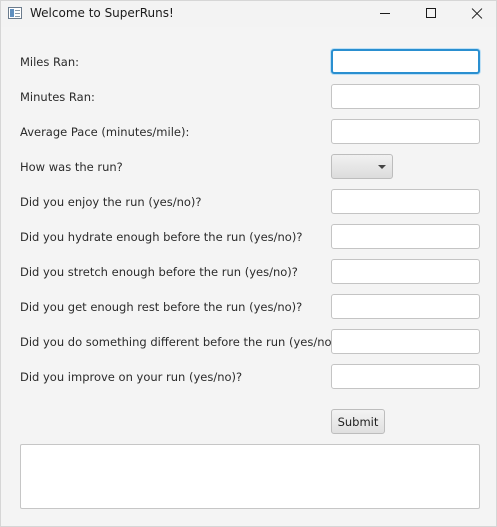 The image size is (497, 527). I want to click on minimize-icon, so click(384, 14).